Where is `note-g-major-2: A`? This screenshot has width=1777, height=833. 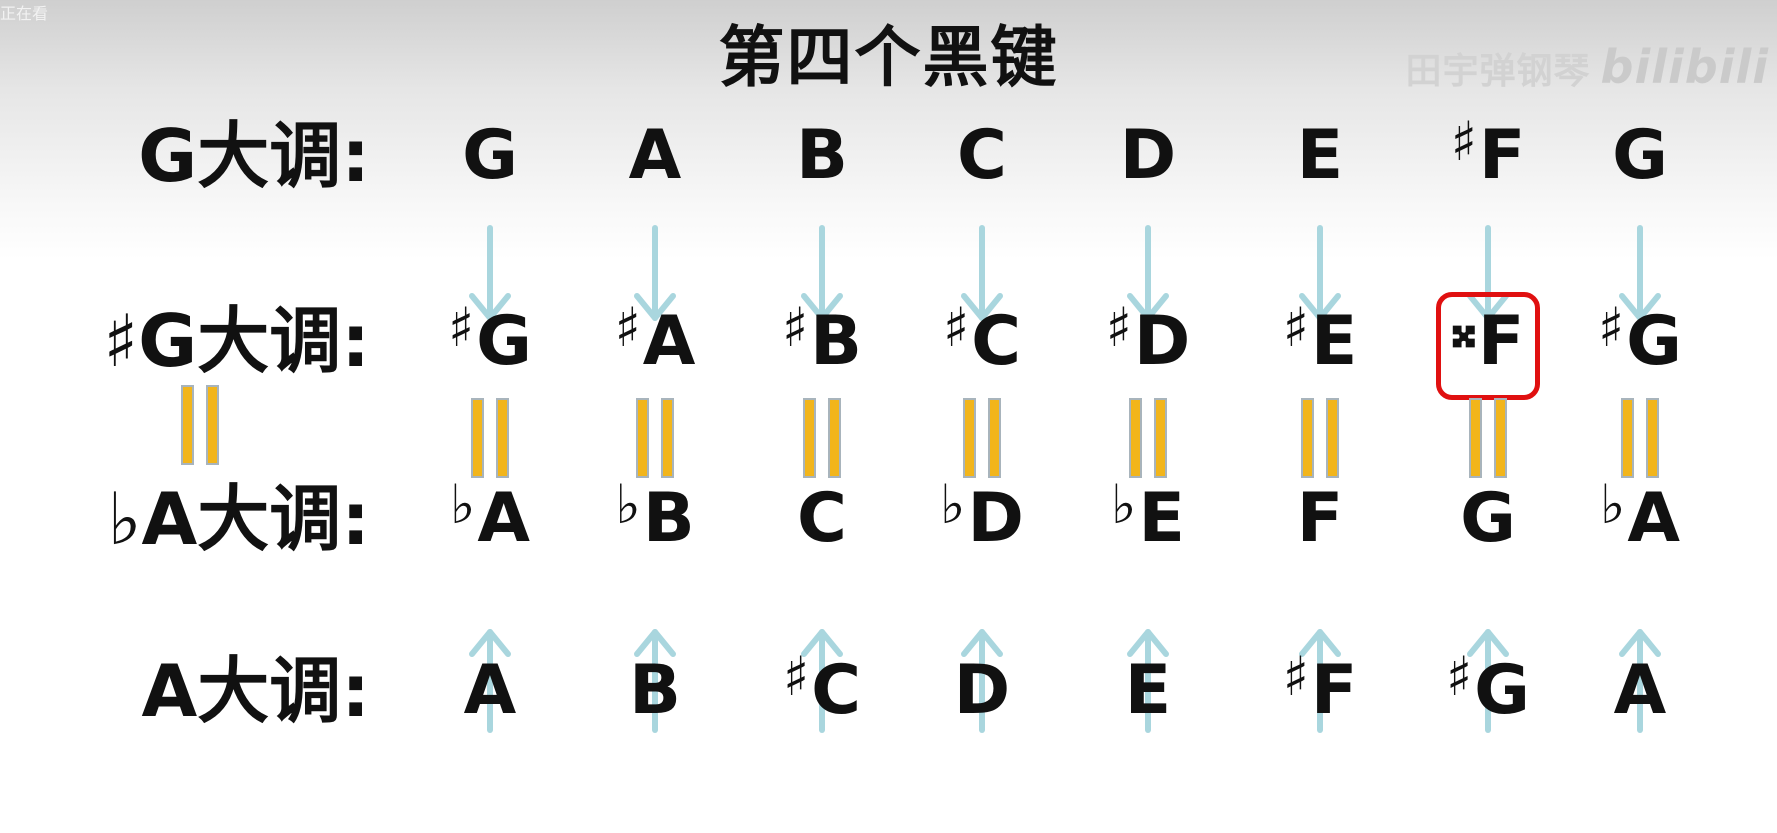 note-g-major-2: A is located at coordinates (655, 155).